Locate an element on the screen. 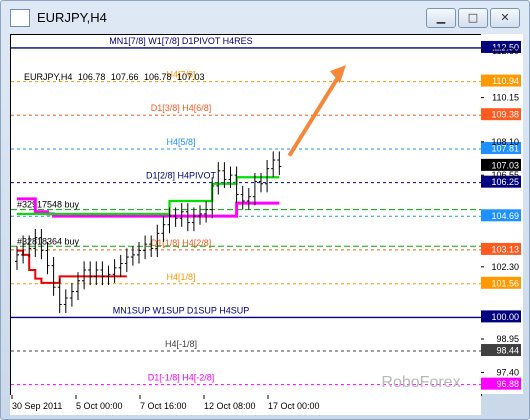 Image resolution: width=530 pixels, height=420 pixels. title-bar: EURJPY,H4 ▁ □ ✕ is located at coordinates (265, 18).